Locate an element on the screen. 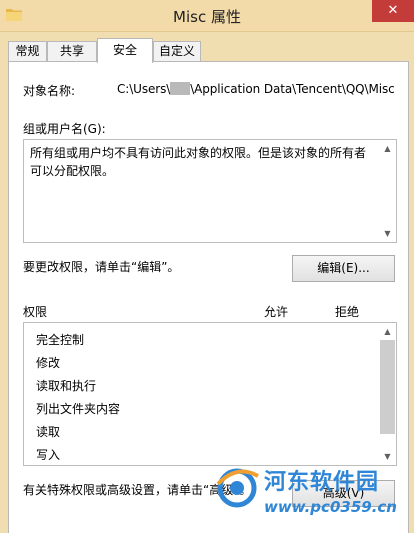 This screenshot has height=533, width=414. change-permissions-note: 要更改权限，请单击“编辑”。 is located at coordinates (101, 267).